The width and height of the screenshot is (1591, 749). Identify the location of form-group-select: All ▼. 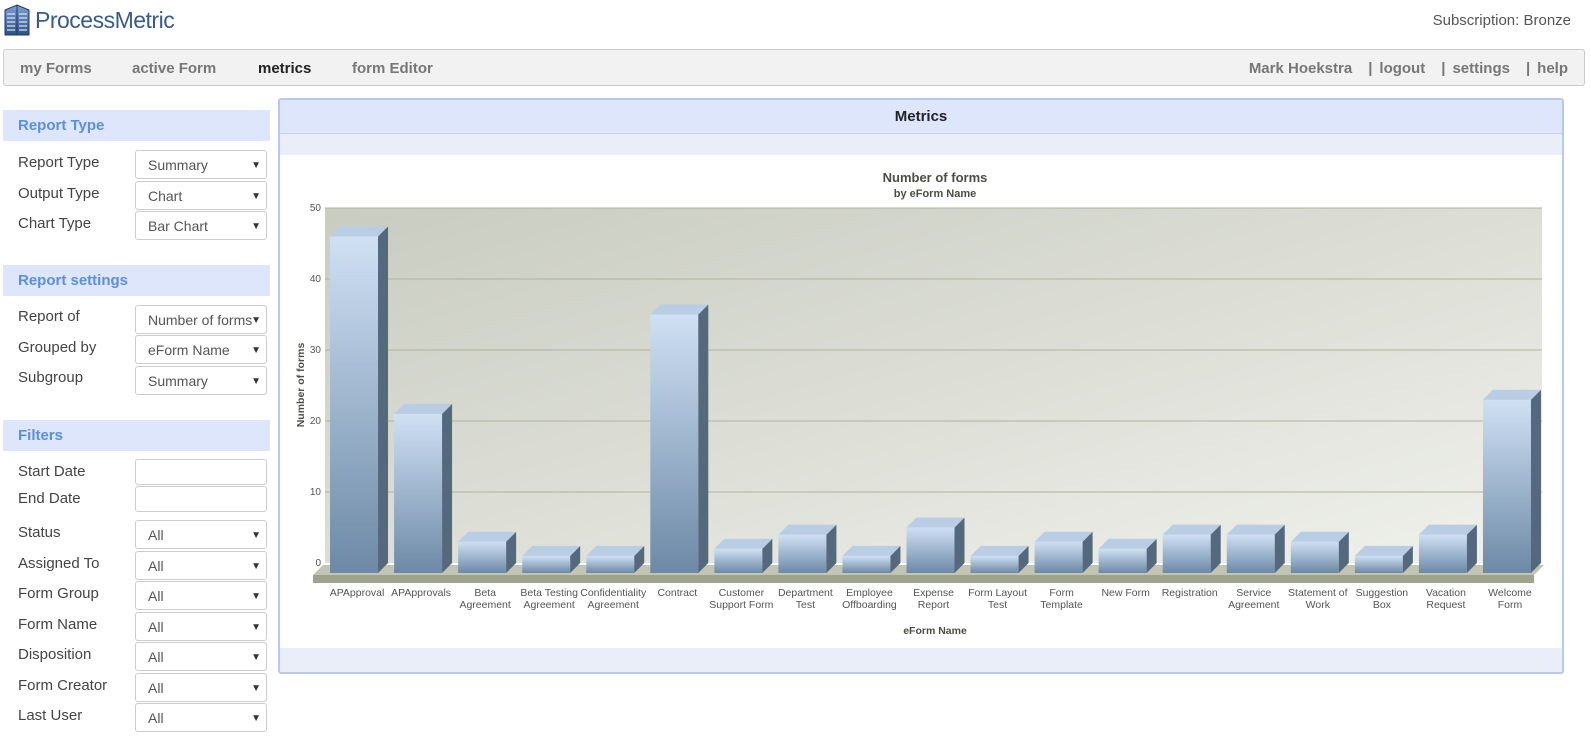
(201, 595).